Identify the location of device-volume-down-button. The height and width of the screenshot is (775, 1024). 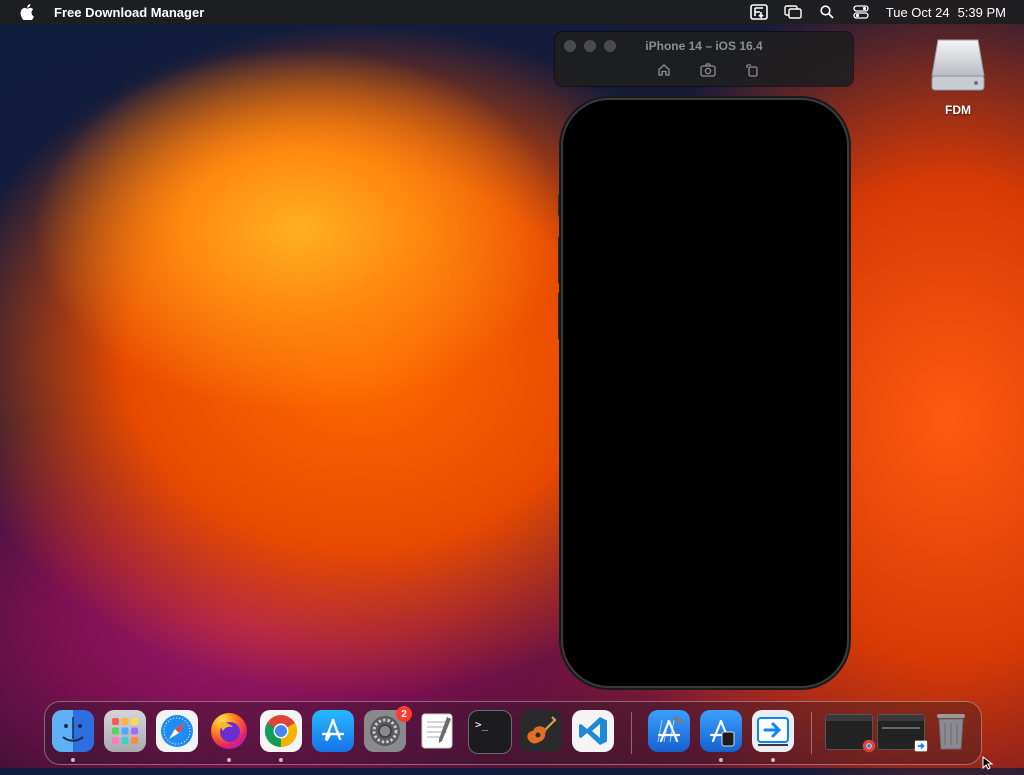
(560, 316).